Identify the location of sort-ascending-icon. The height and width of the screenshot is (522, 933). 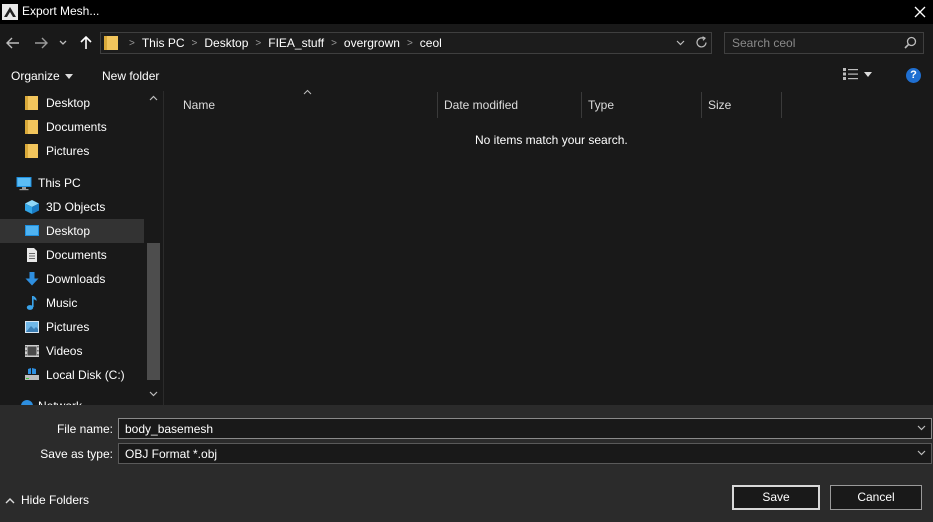
(307, 92).